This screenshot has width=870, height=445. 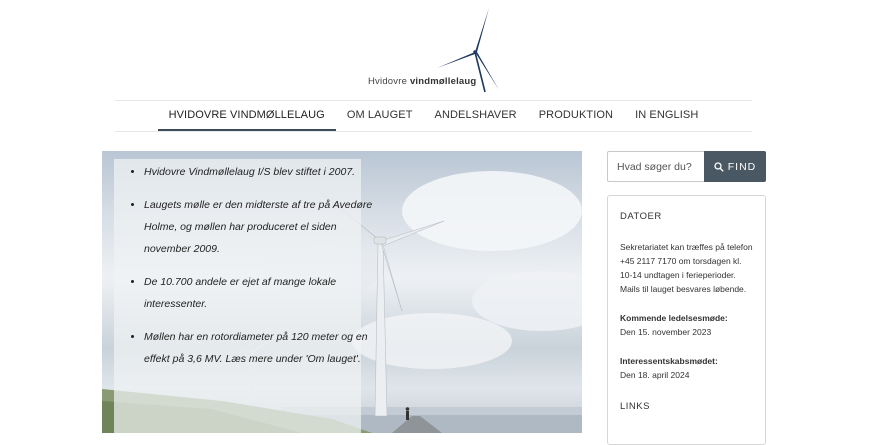 I want to click on links-title: LINKS, so click(x=635, y=406).